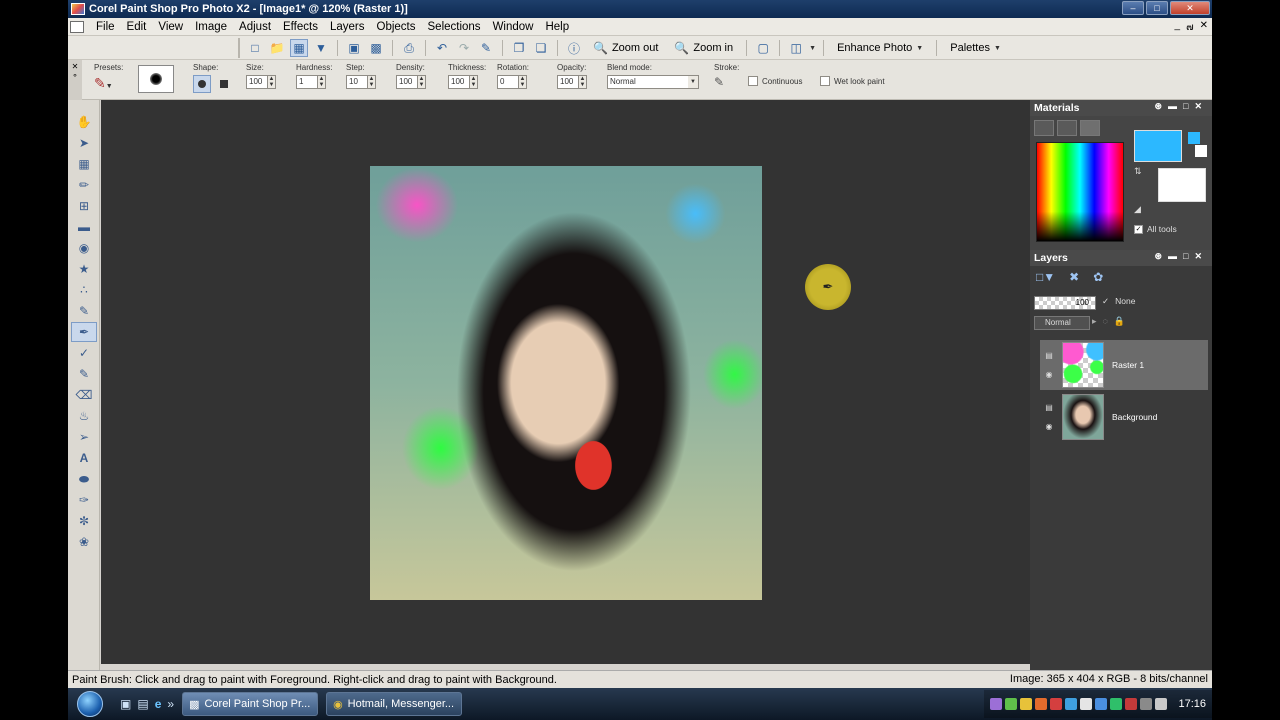  I want to click on chevron-down-icon: ▼, so click(812, 48).